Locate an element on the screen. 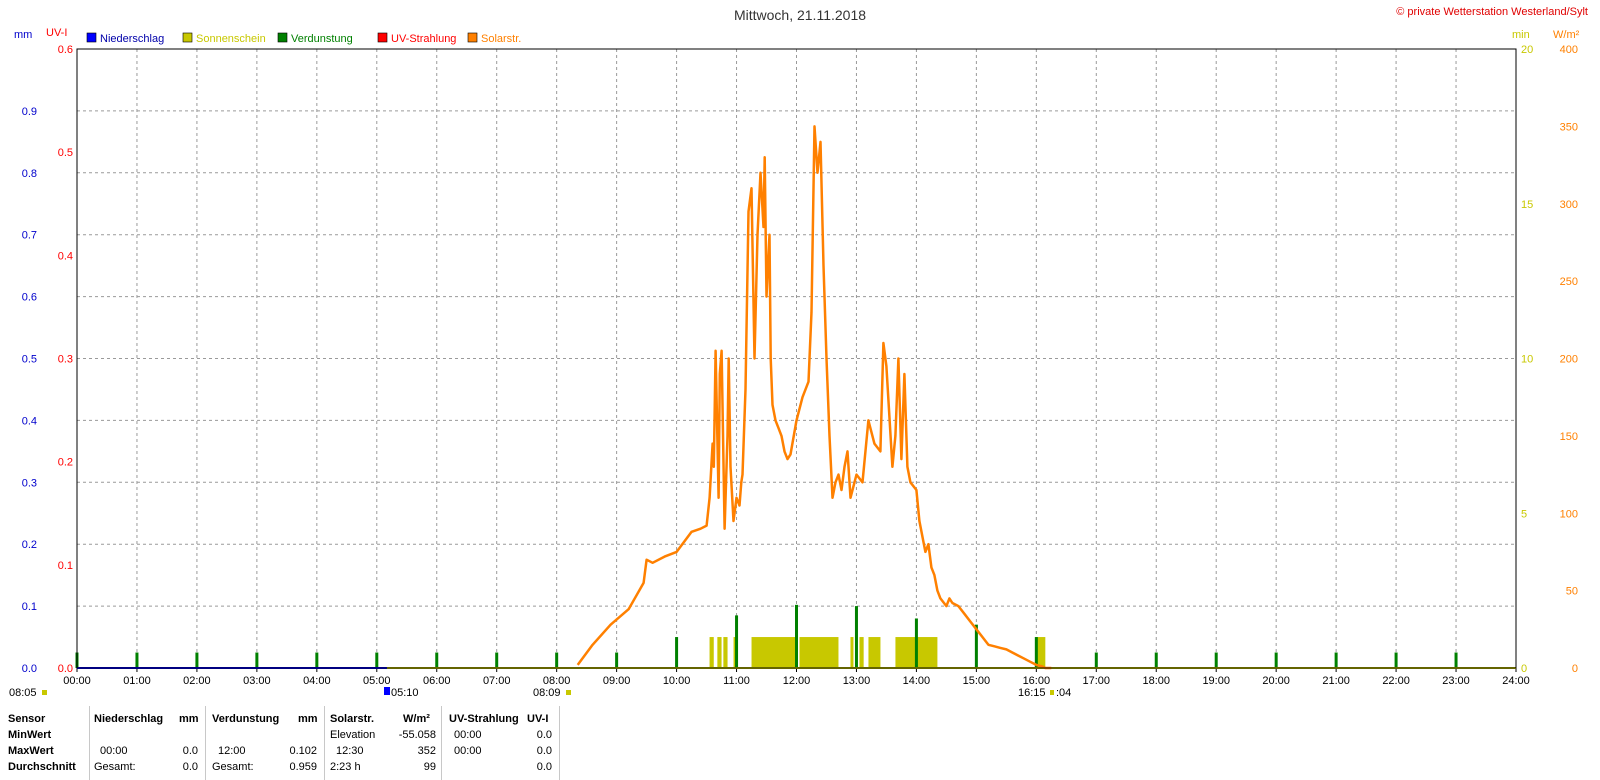 The image size is (1600, 780). stats-solar-value: 352 is located at coordinates (426, 751).